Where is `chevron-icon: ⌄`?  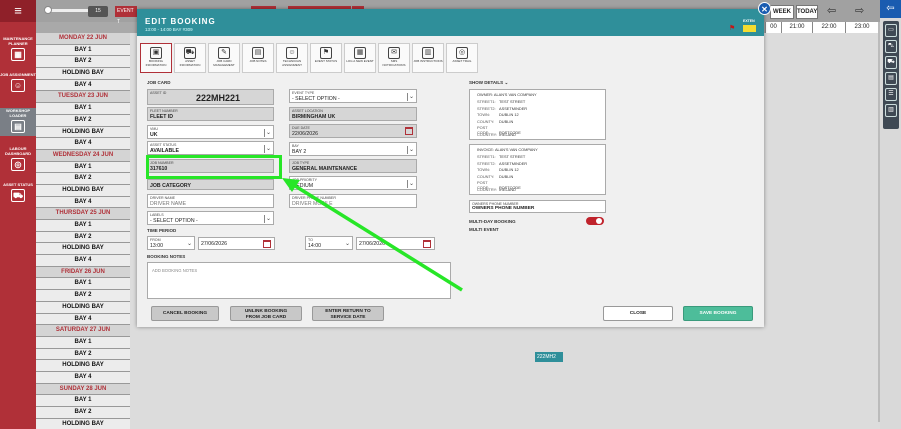
chevron-icon: ⌄ is located at coordinates (506, 82).